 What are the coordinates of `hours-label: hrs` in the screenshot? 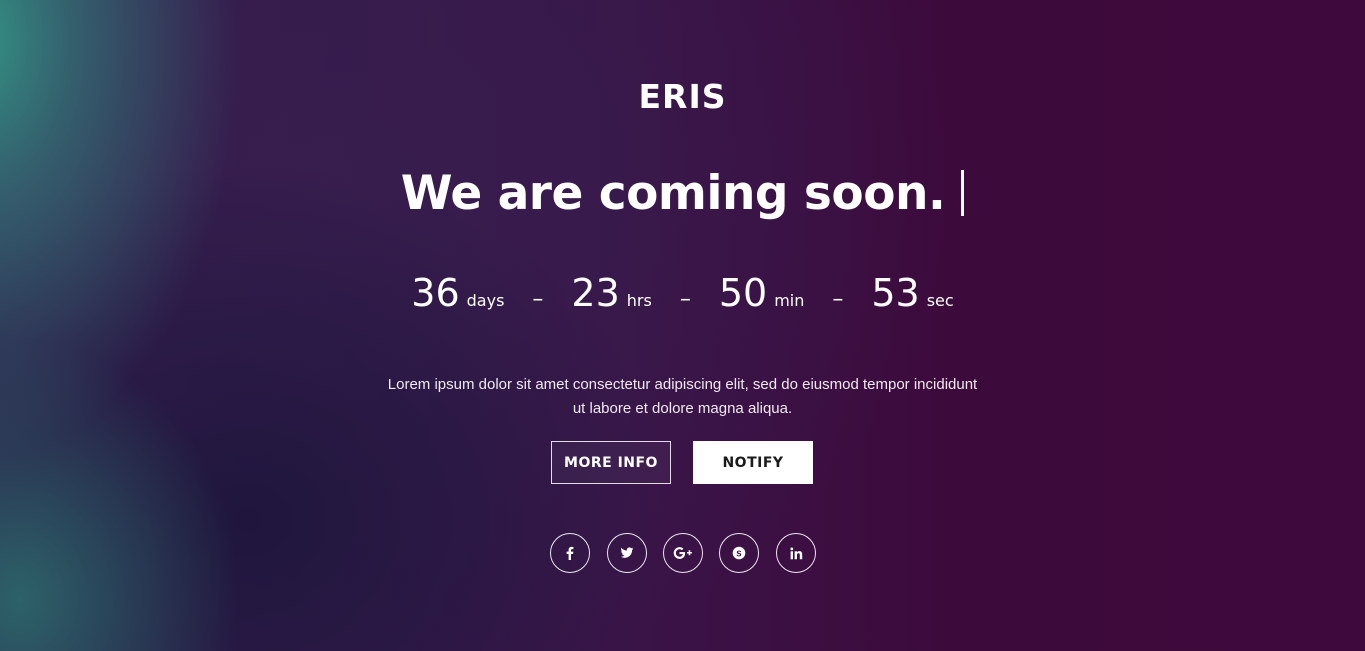 It's located at (639, 300).